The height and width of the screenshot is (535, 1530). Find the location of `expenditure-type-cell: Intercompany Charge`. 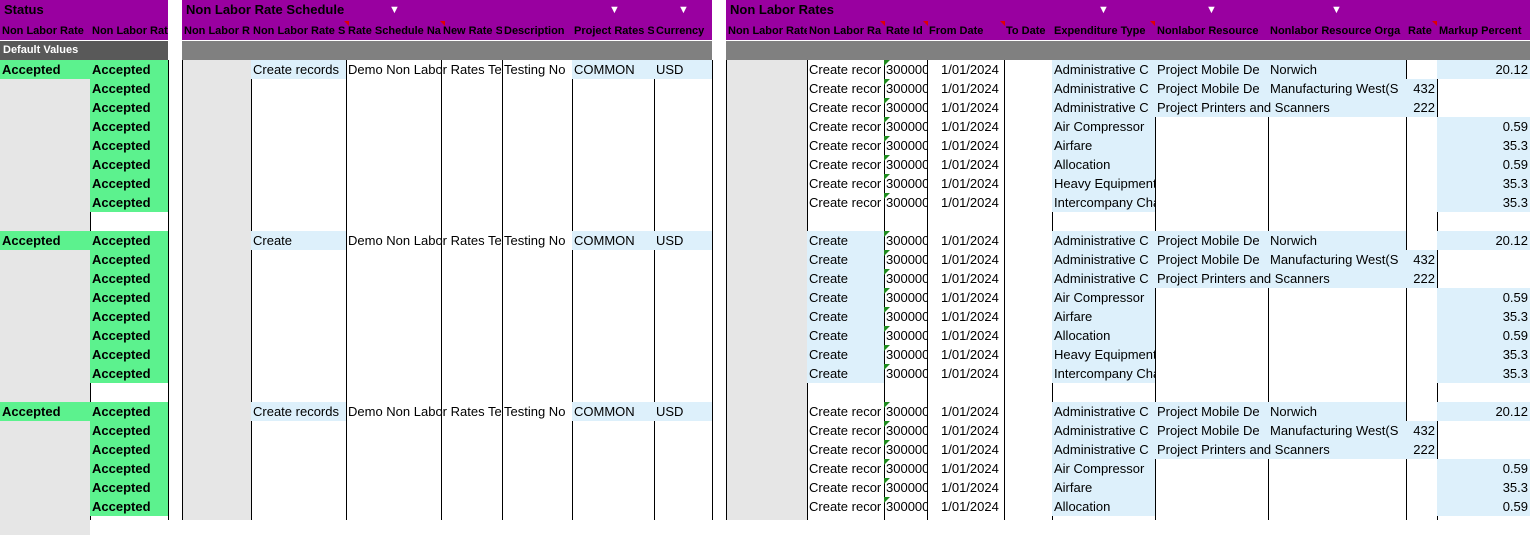

expenditure-type-cell: Intercompany Charge is located at coordinates (1103, 202).